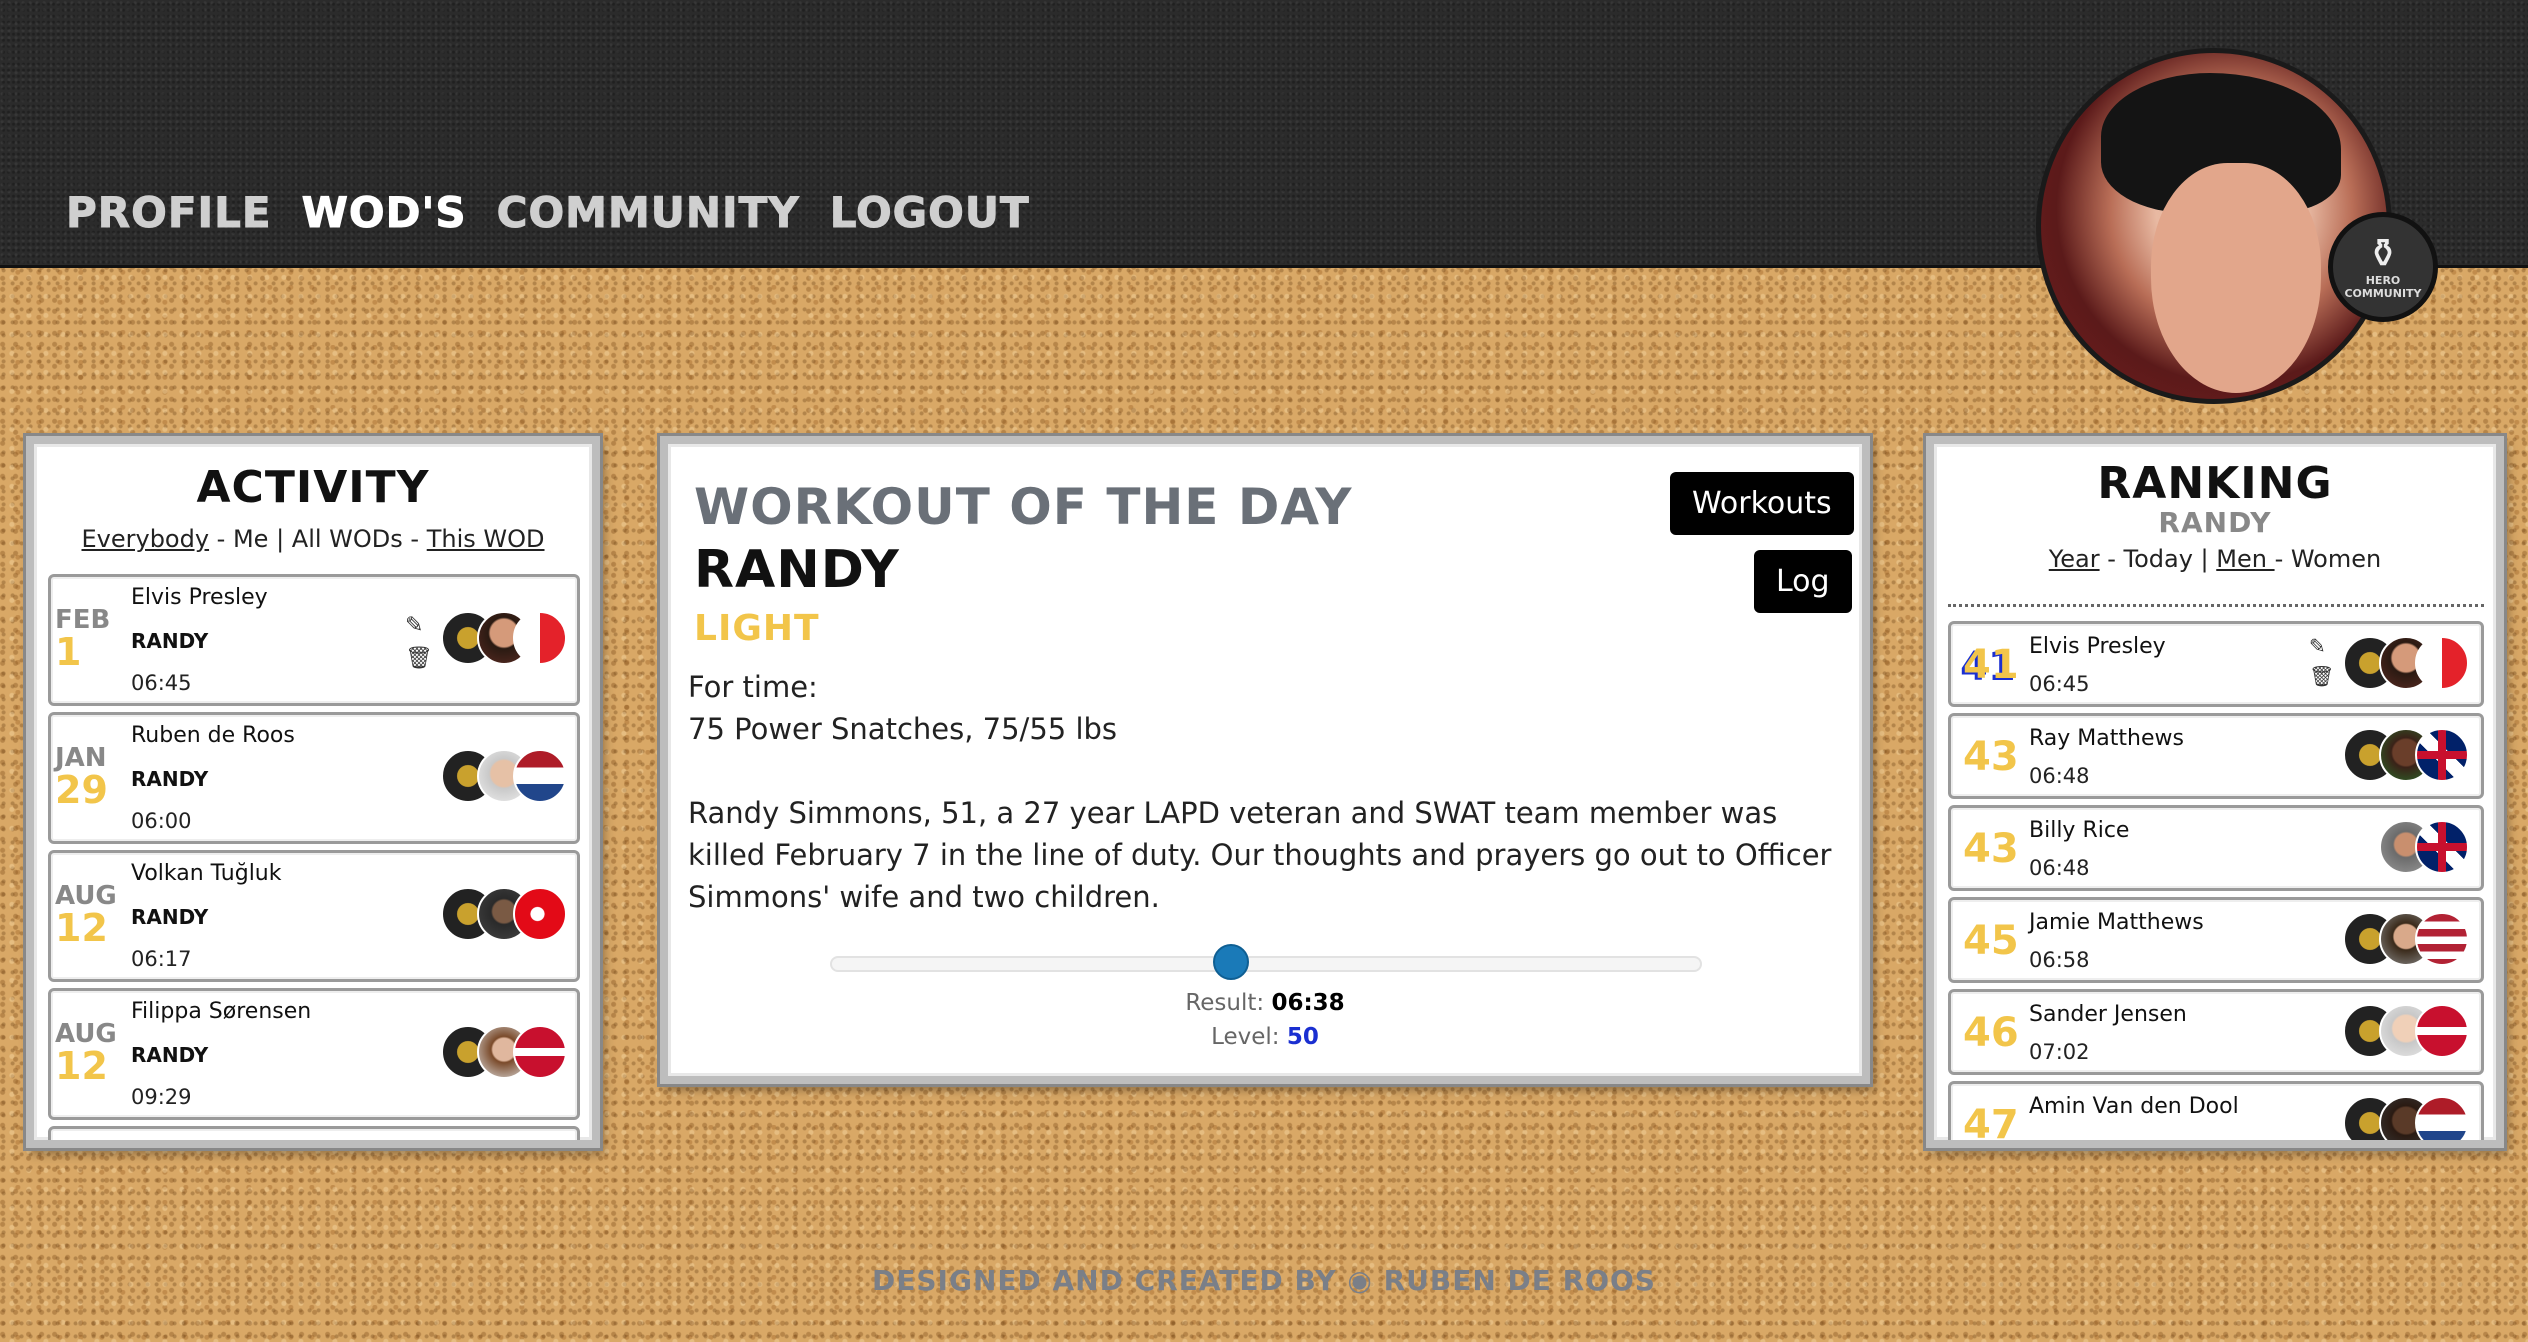  I want to click on level-label: Level:, so click(1245, 1037).